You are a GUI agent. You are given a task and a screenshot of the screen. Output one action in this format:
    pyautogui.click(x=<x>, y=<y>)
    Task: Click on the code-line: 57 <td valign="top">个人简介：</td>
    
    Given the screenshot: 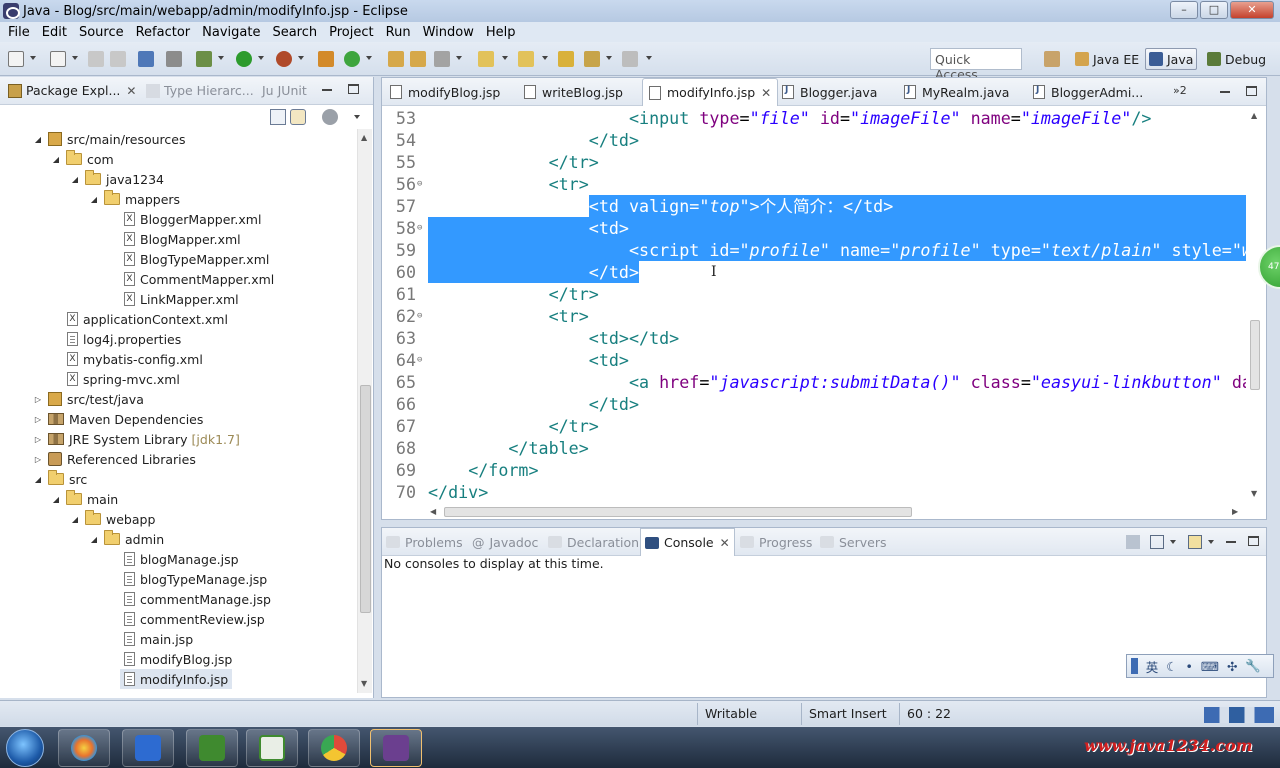 What is the action you would take?
    pyautogui.click(x=814, y=206)
    